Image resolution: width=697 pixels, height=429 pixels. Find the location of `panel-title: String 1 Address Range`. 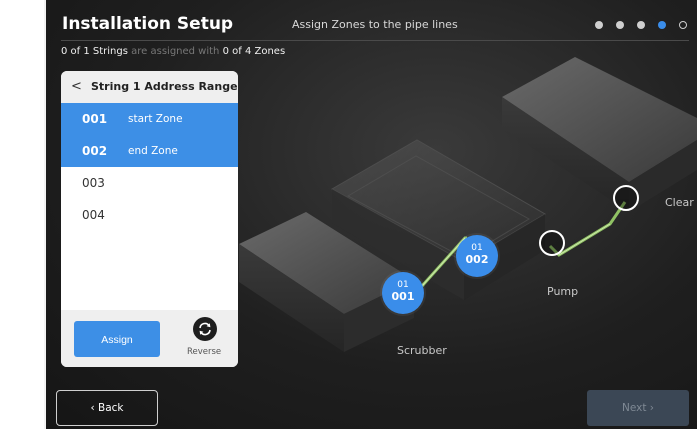

panel-title: String 1 Address Range is located at coordinates (164, 86).